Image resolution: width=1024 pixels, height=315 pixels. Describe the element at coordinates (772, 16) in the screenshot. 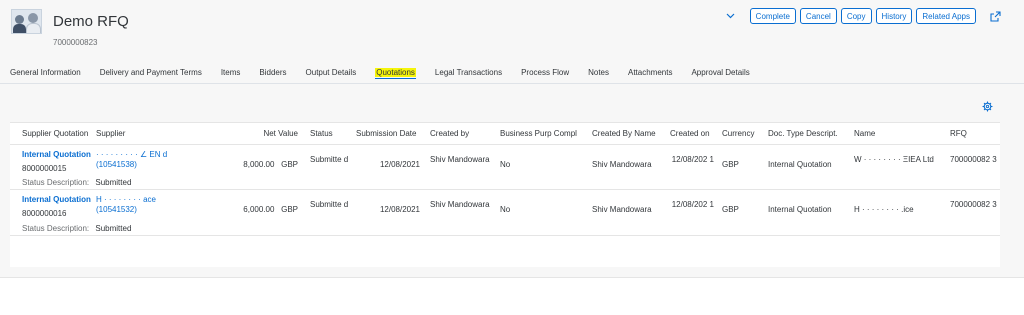

I see `complete-button: Complete` at that location.